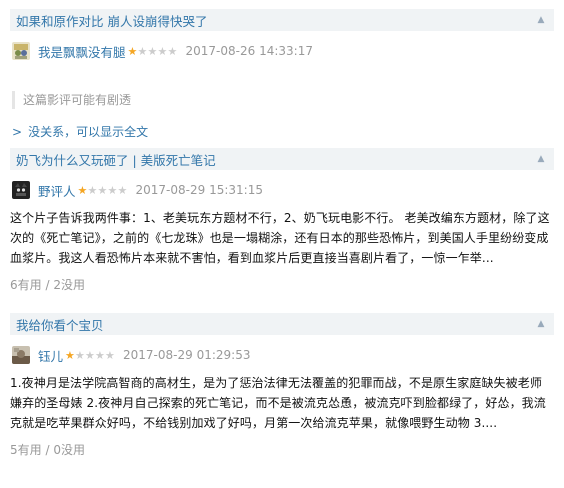  Describe the element at coordinates (199, 190) in the screenshot. I see `review-time: 2017-08-29 15:31:15` at that location.